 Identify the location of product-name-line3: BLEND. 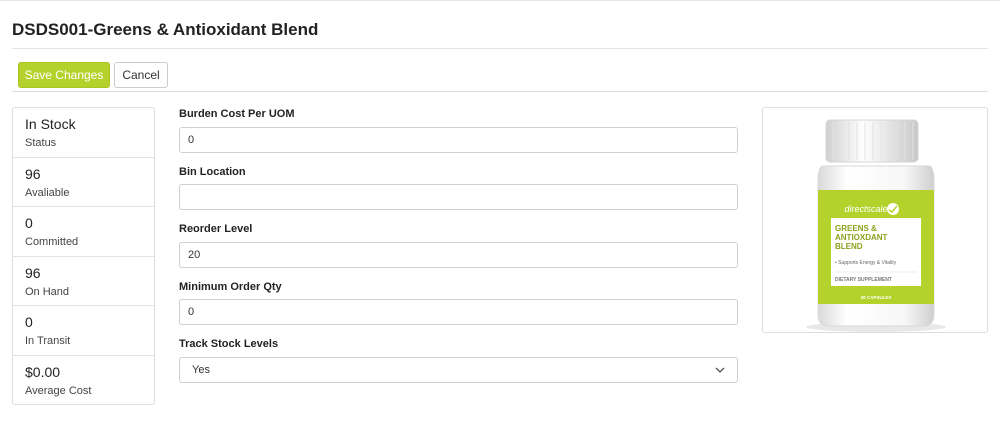
(849, 246).